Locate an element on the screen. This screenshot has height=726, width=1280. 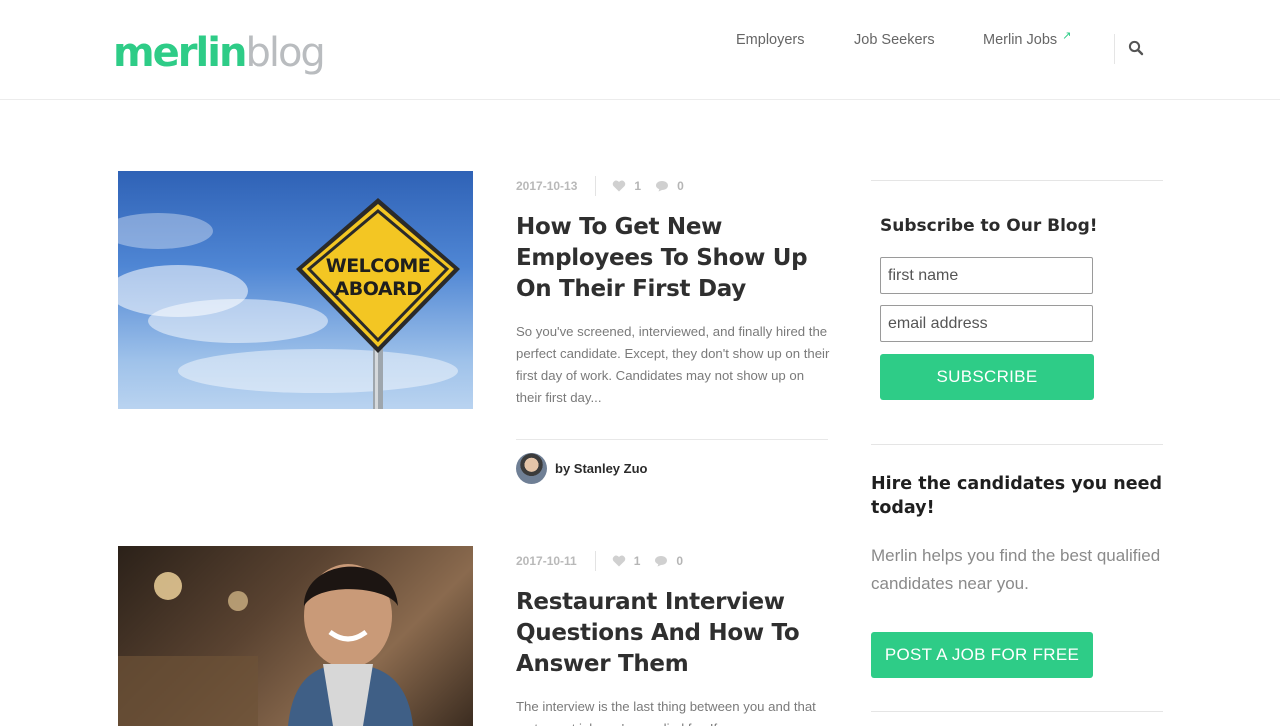
nav-item-merlin-jobs: Merlin Jobs ↗ is located at coordinates (1038, 39).